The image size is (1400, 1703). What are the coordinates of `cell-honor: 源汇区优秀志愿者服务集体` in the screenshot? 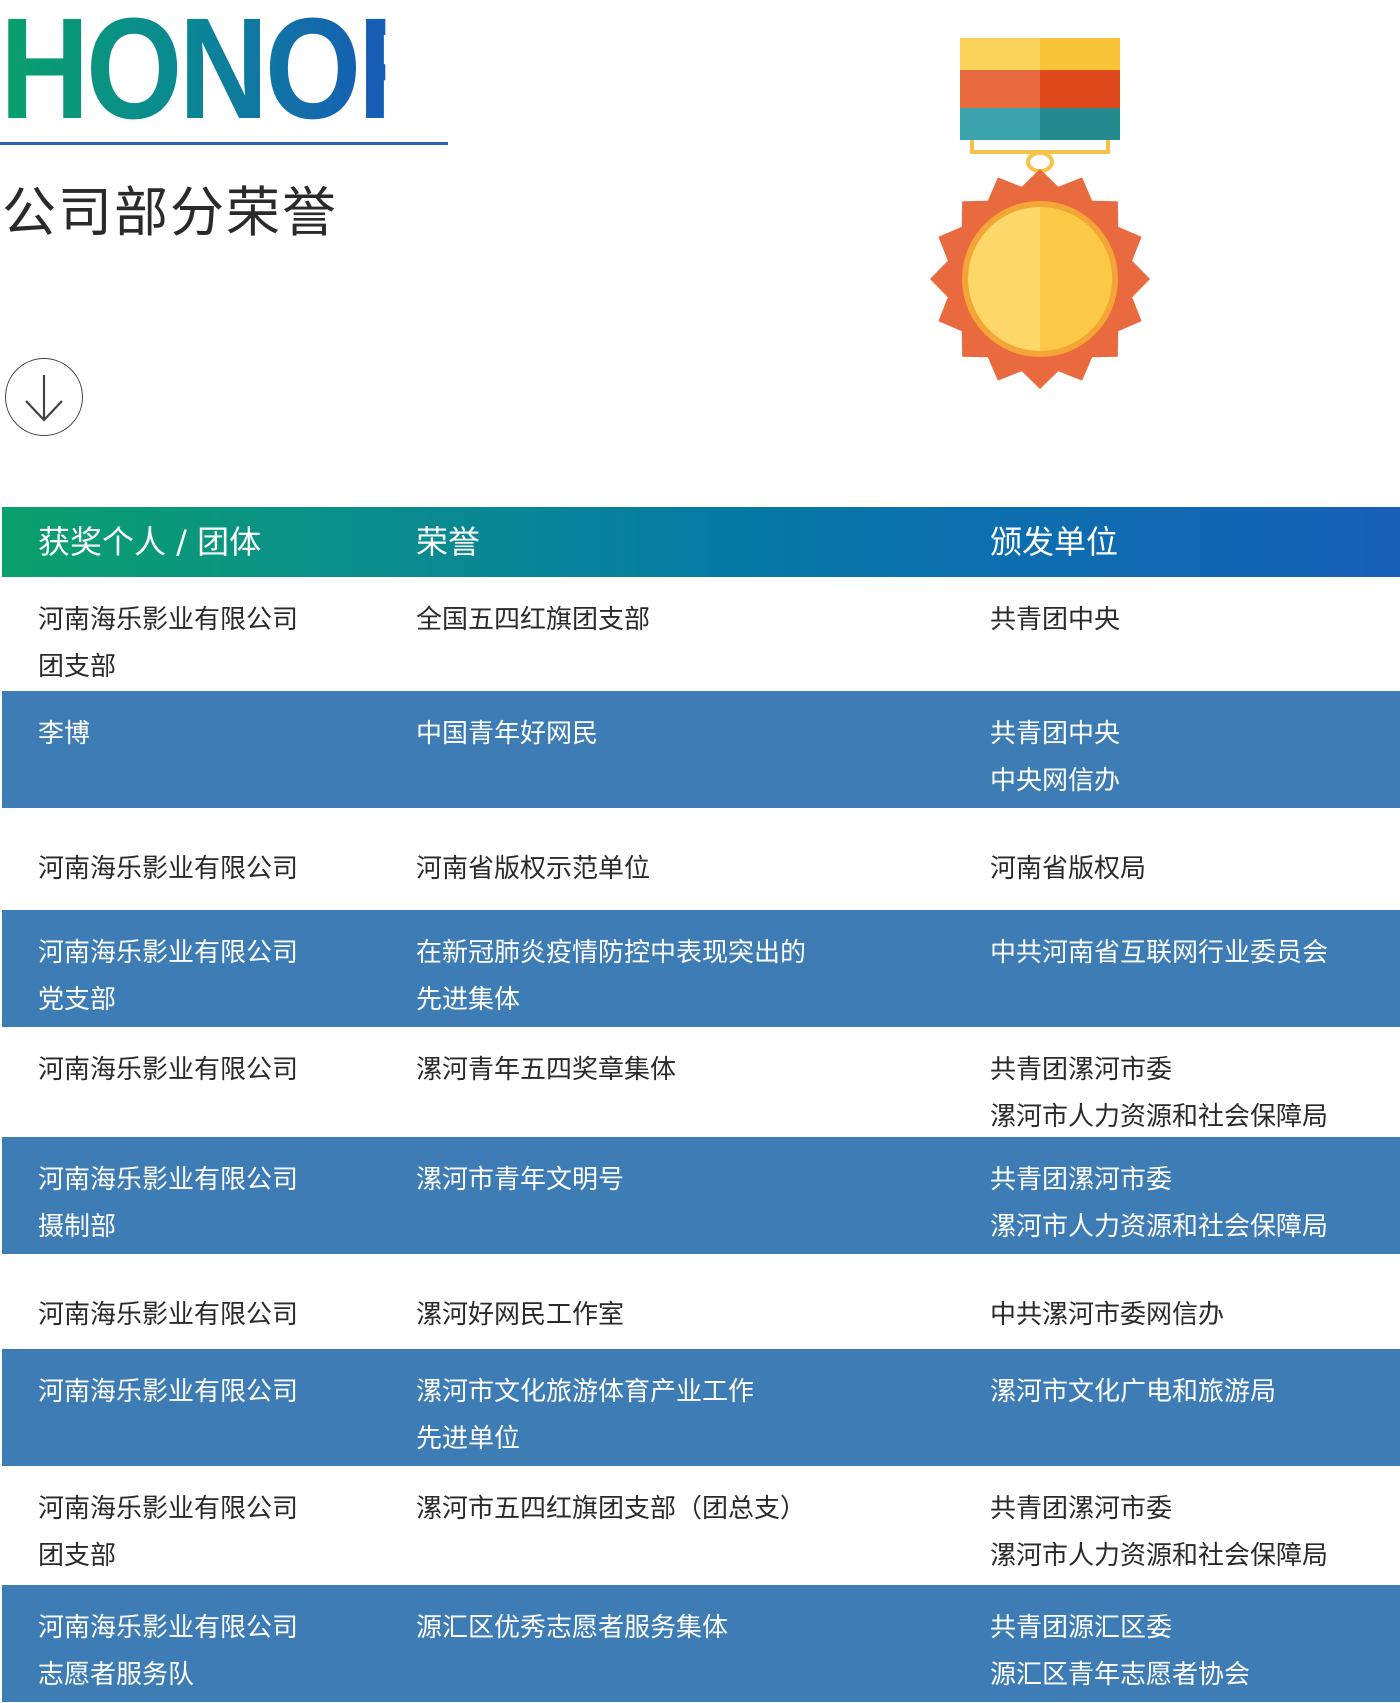 It's located at (572, 1628).